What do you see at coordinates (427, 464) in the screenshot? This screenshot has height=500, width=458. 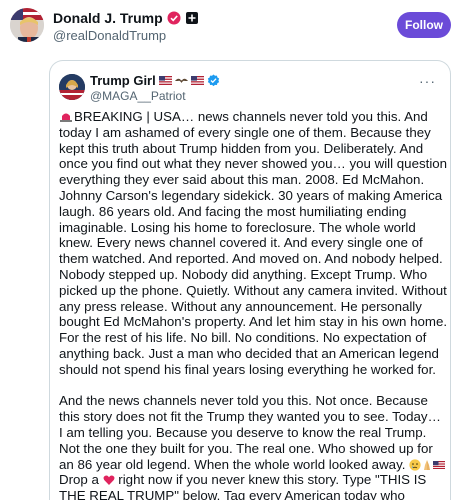 I see `folded-hands-icon` at bounding box center [427, 464].